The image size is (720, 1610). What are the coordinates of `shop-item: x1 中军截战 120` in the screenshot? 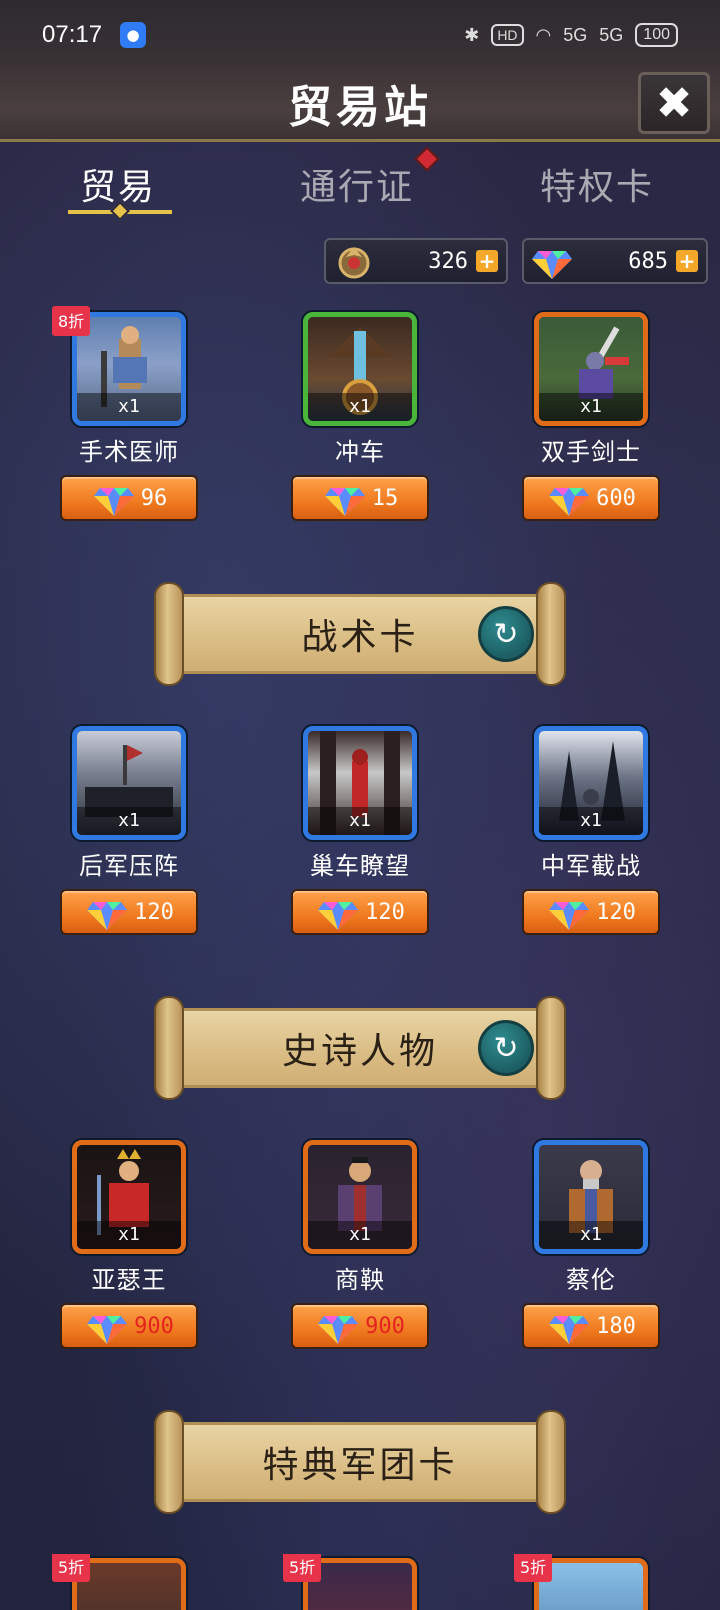 It's located at (591, 830).